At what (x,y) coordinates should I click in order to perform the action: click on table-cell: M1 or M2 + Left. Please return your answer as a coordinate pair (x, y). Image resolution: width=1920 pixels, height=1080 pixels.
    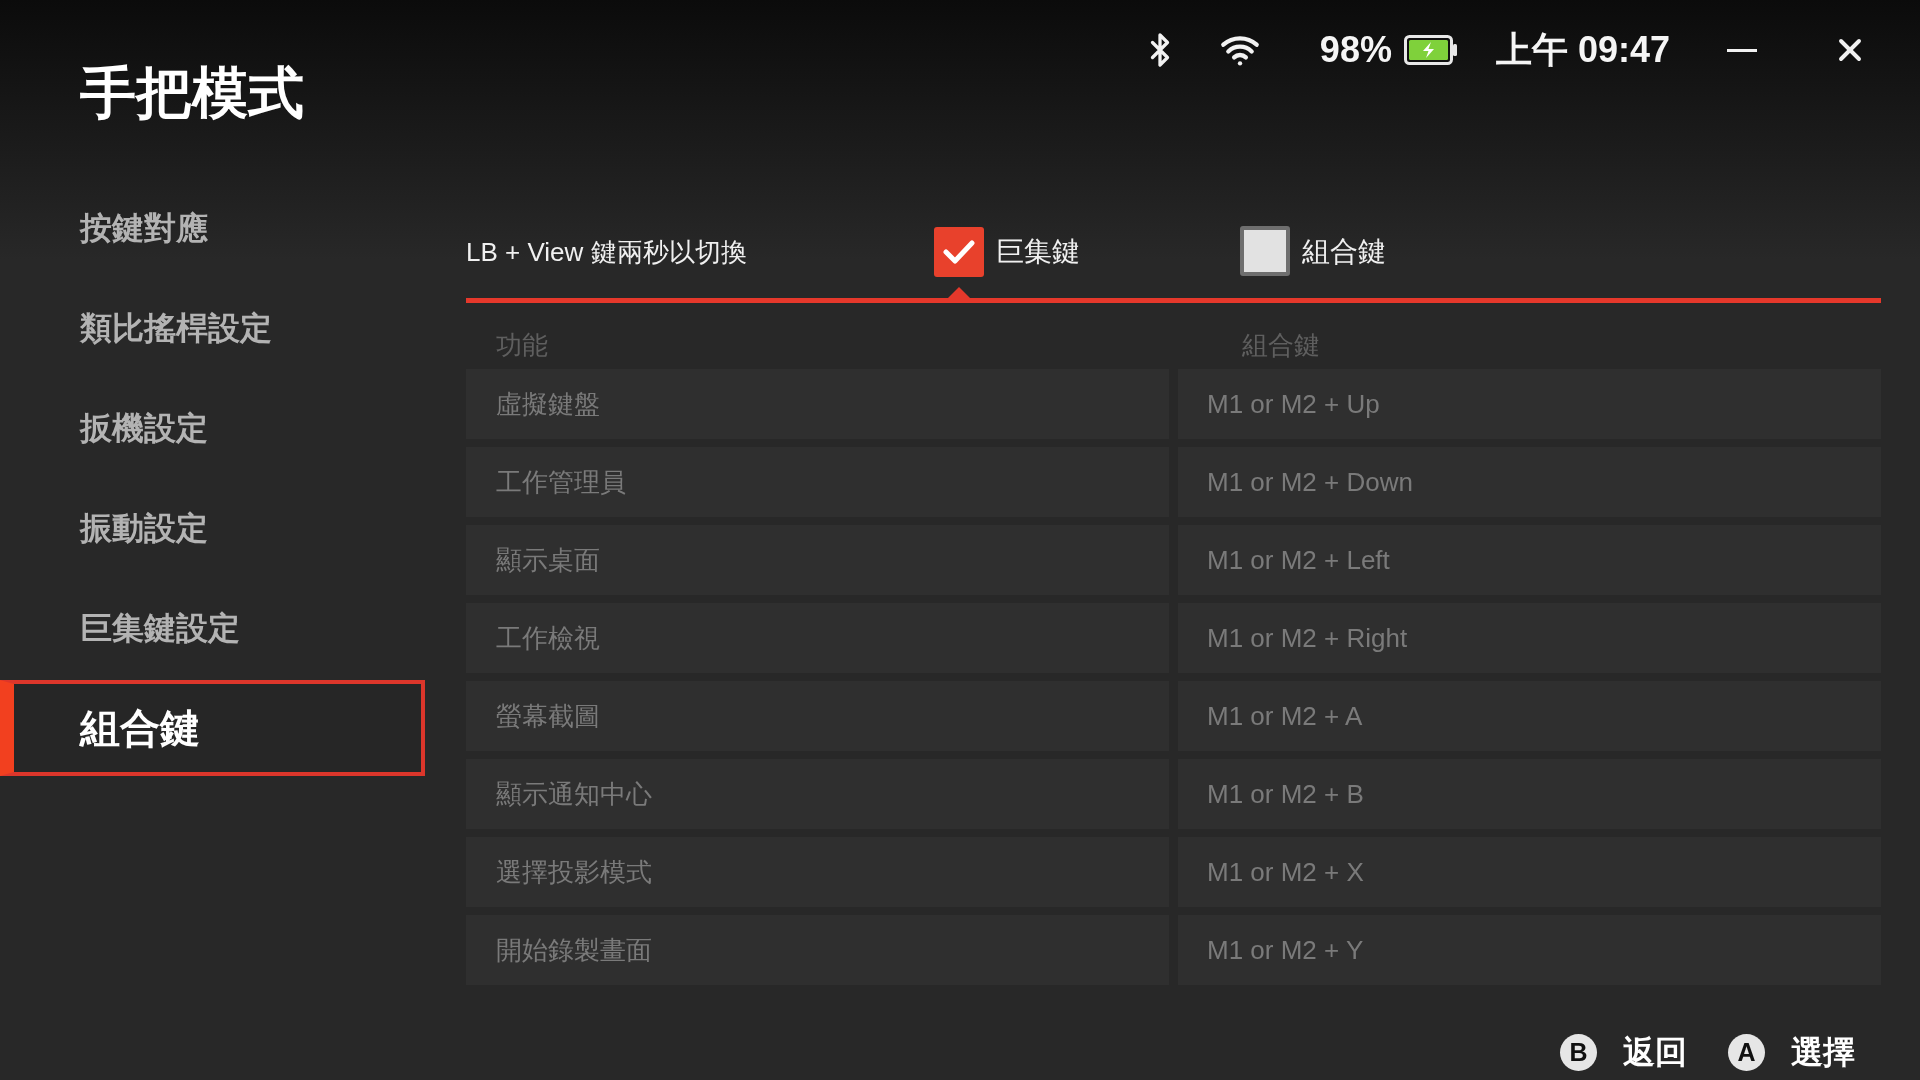
    Looking at the image, I should click on (1529, 560).